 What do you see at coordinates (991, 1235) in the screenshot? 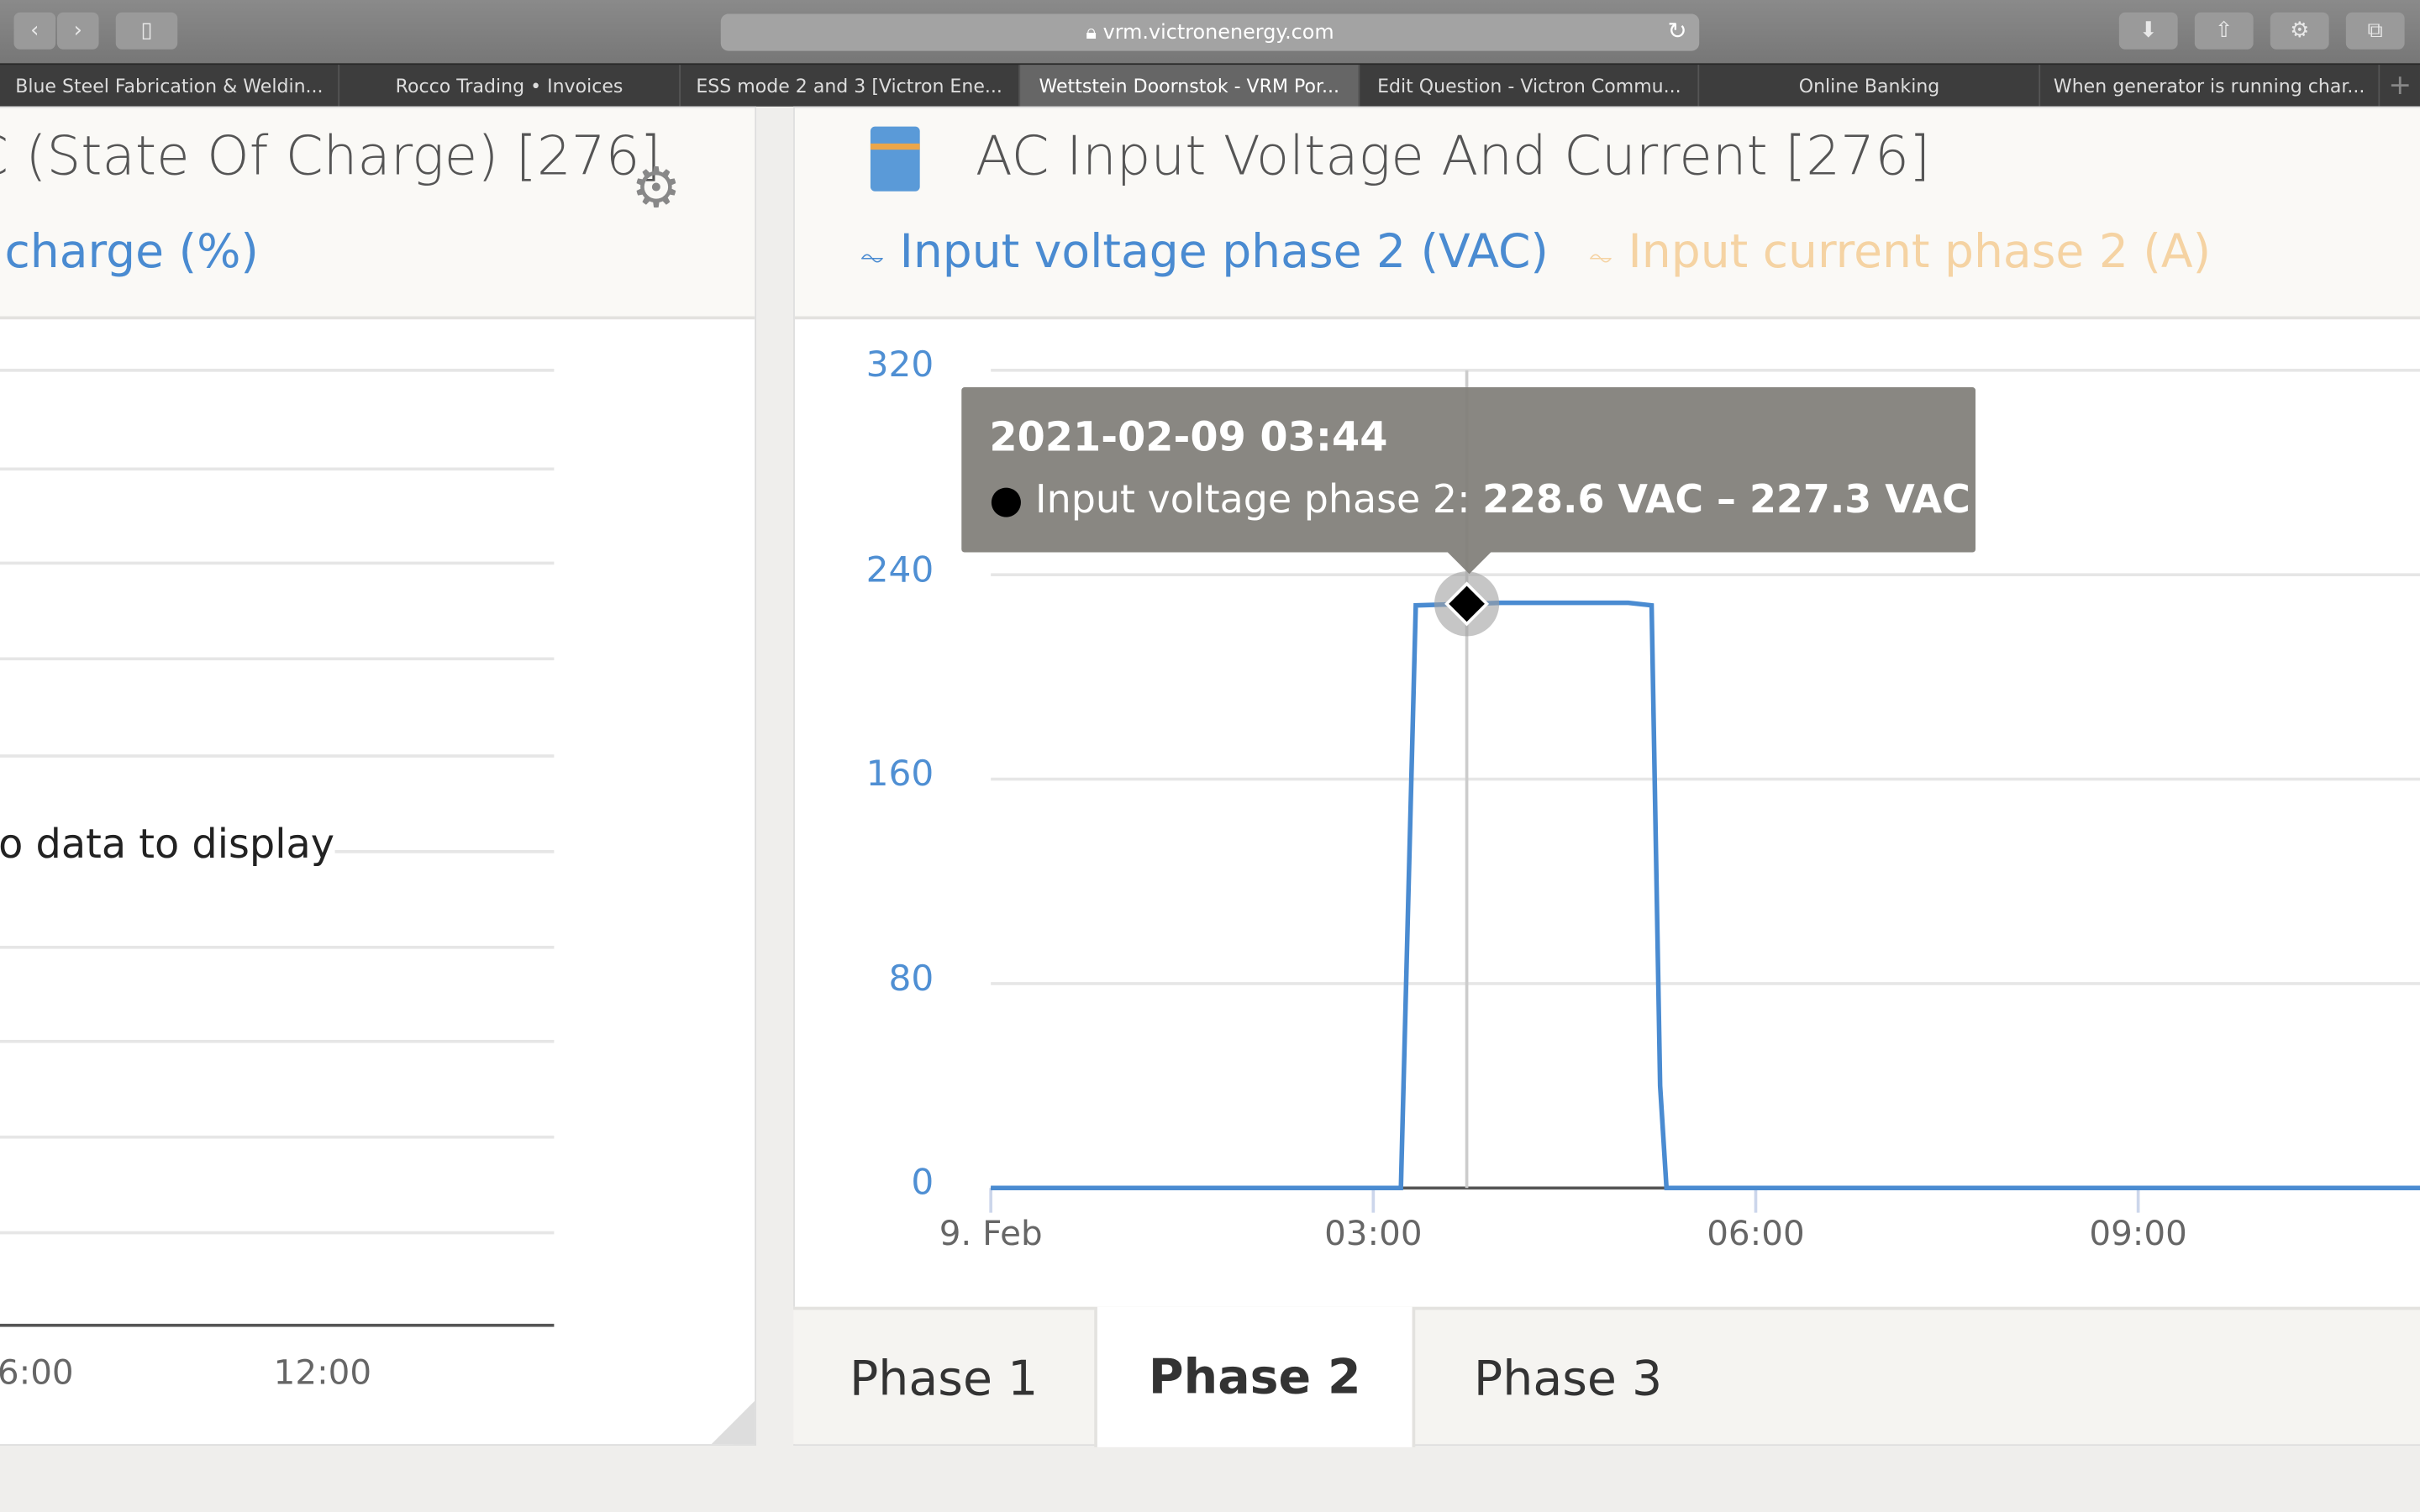
I see `x-tick-label: 9. Feb` at bounding box center [991, 1235].